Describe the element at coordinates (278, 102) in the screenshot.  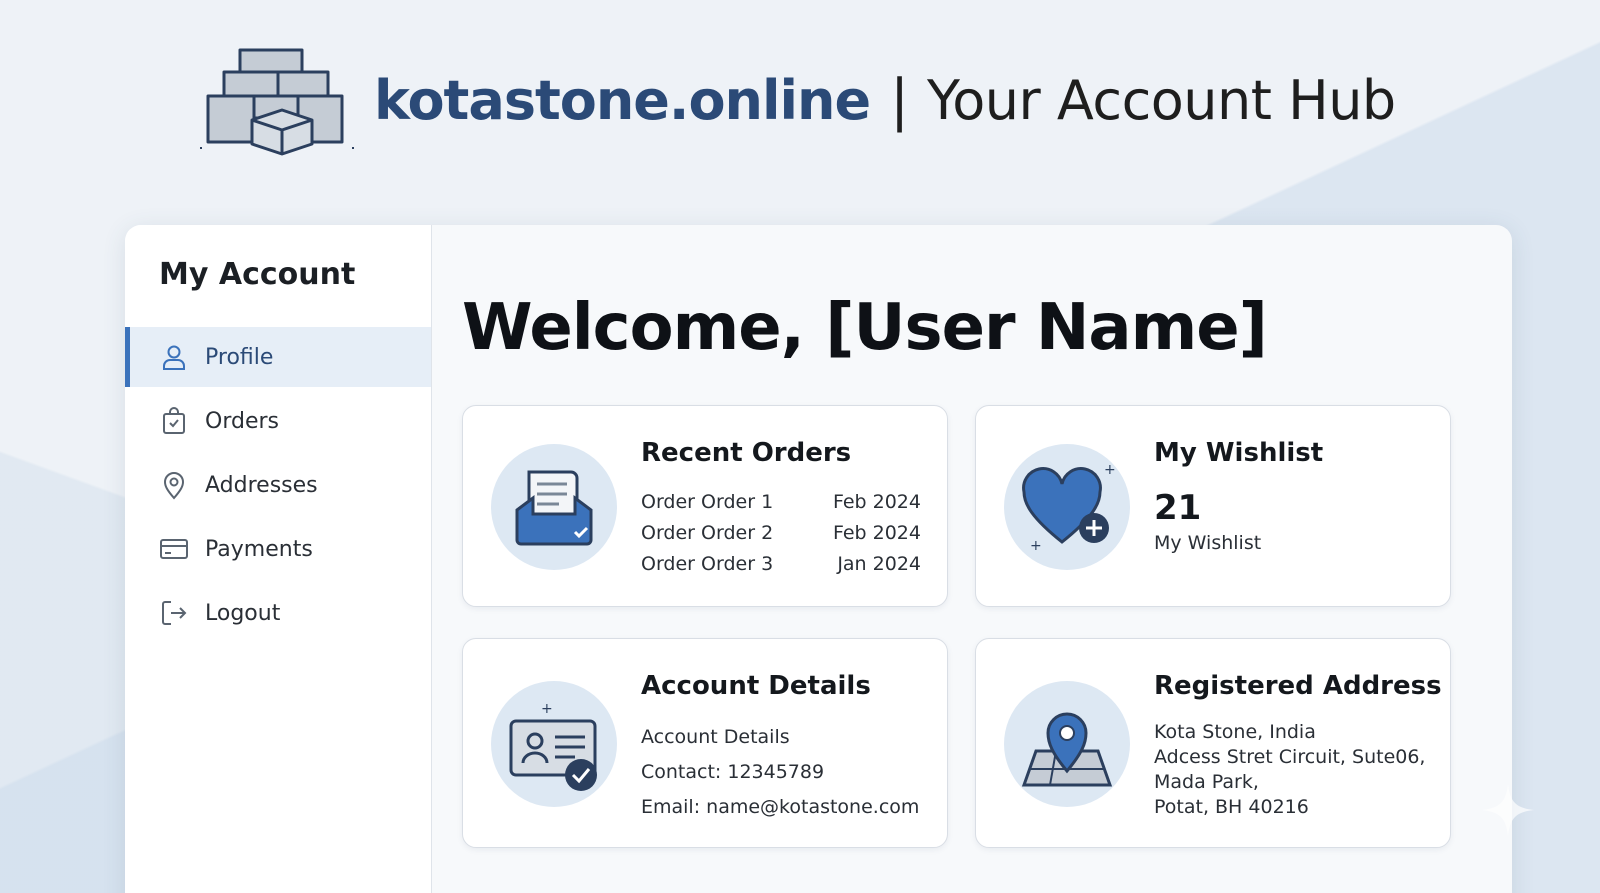
I see `stone-blocks-logo-icon` at that location.